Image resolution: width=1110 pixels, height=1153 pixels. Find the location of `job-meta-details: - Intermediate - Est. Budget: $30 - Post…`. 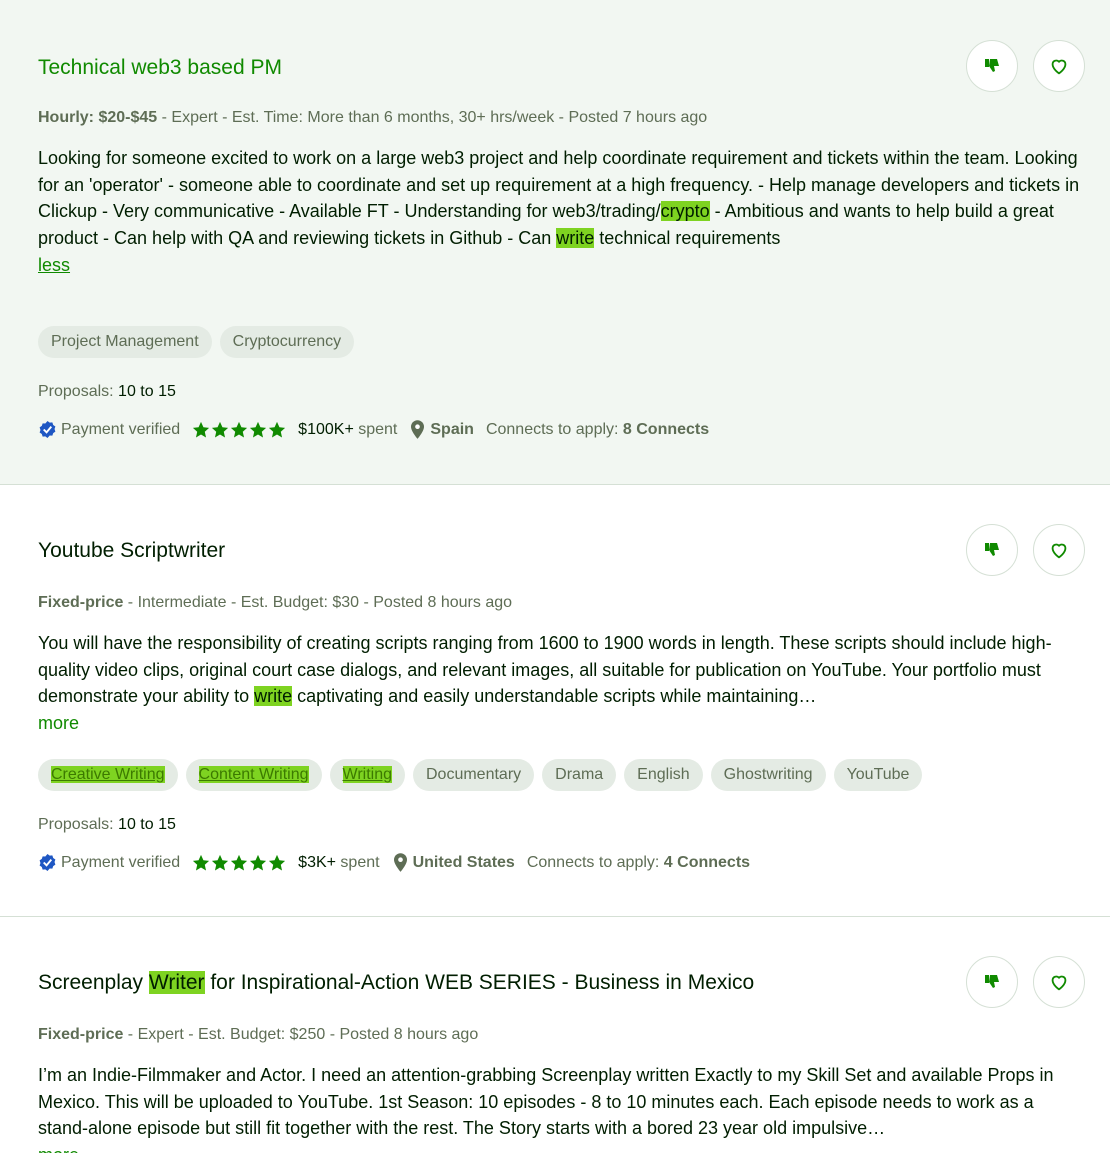

job-meta-details: - Intermediate - Est. Budget: $30 - Post… is located at coordinates (318, 602).